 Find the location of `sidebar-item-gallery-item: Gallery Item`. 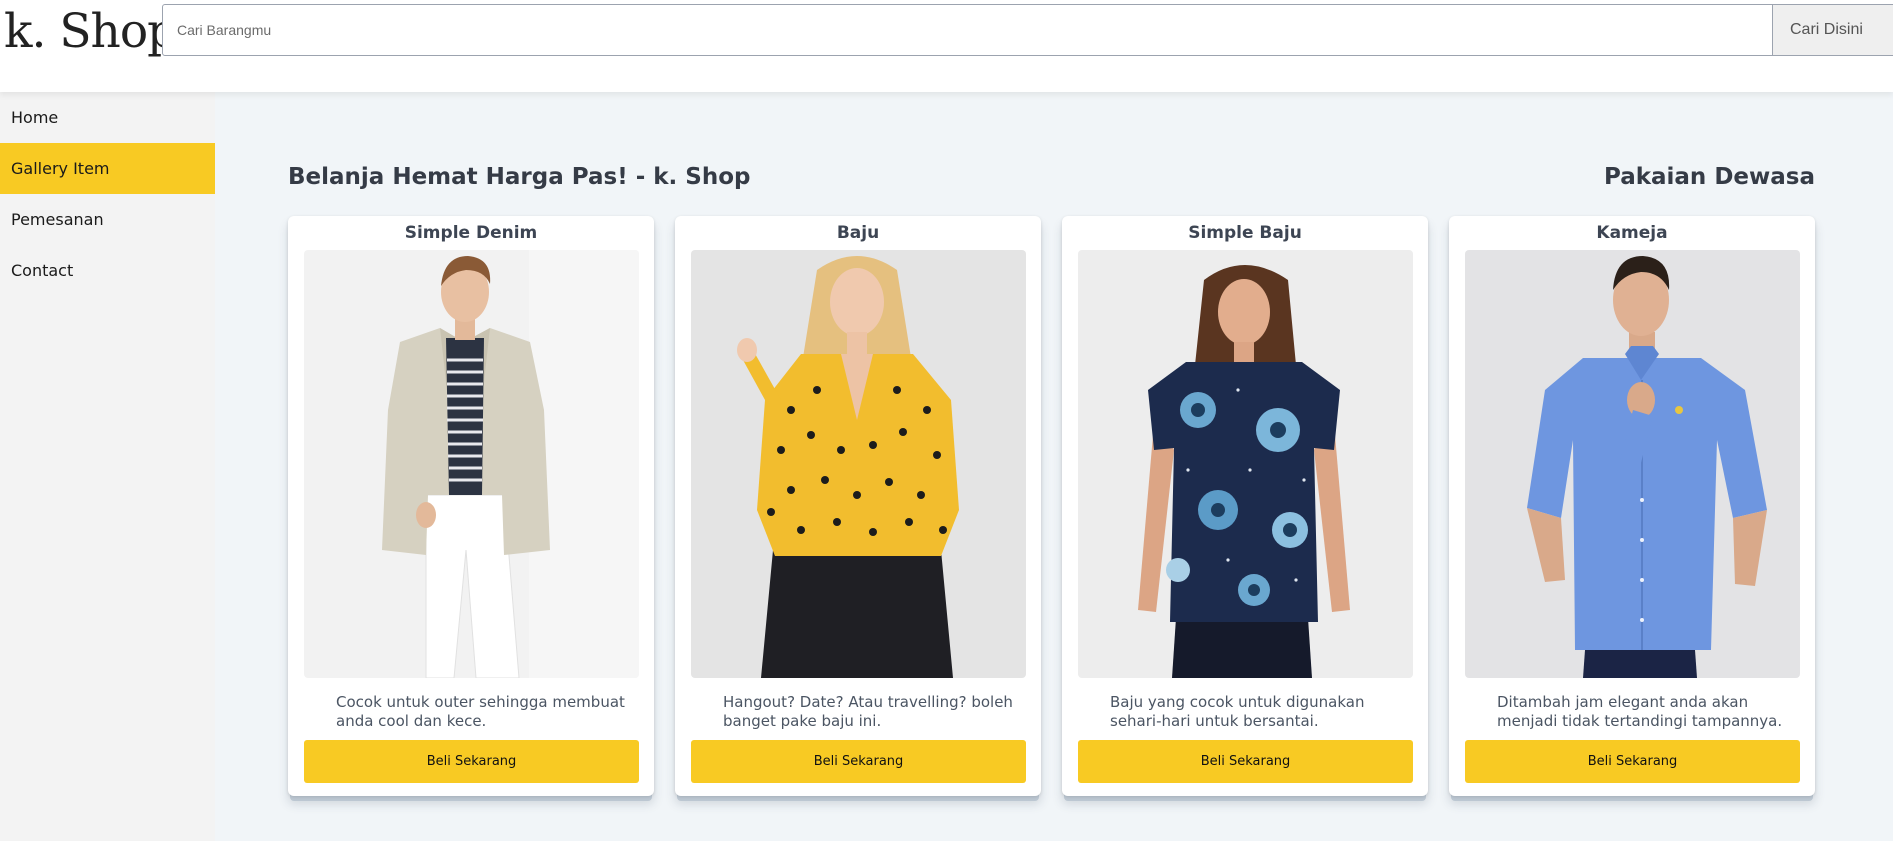

sidebar-item-gallery-item: Gallery Item is located at coordinates (107, 168).